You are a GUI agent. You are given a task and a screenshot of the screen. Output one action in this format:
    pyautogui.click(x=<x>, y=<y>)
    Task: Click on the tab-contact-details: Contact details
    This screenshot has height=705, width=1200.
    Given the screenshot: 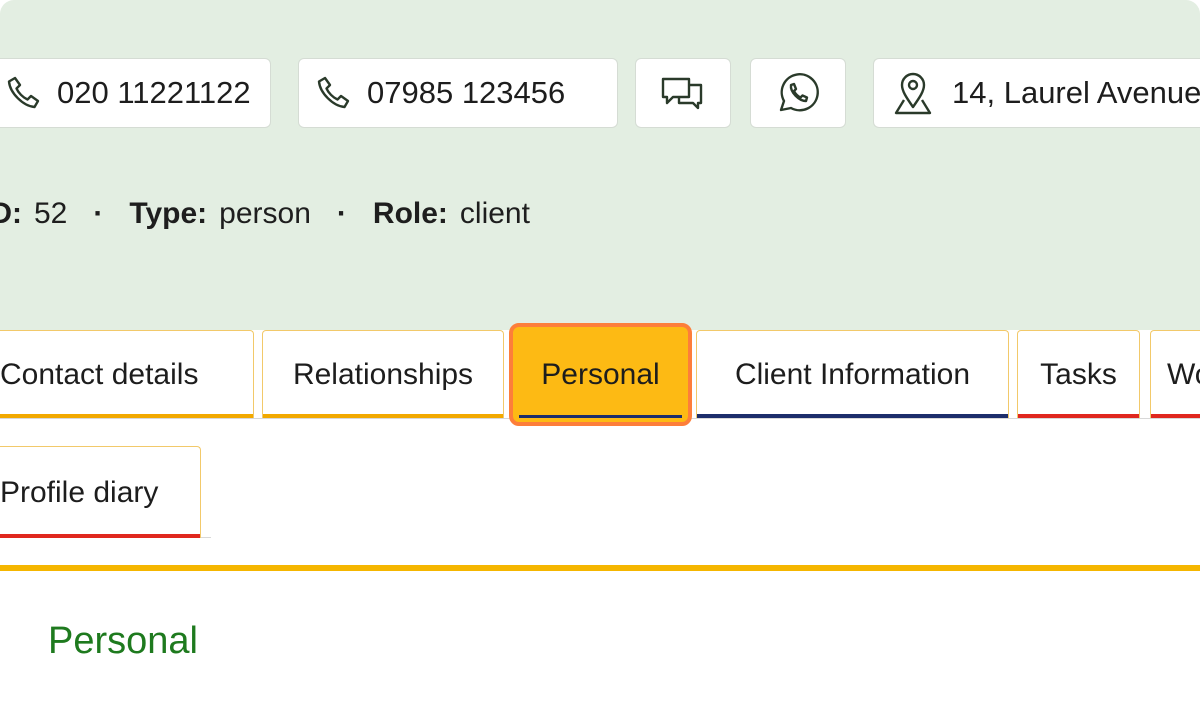 What is the action you would take?
    pyautogui.click(x=127, y=374)
    